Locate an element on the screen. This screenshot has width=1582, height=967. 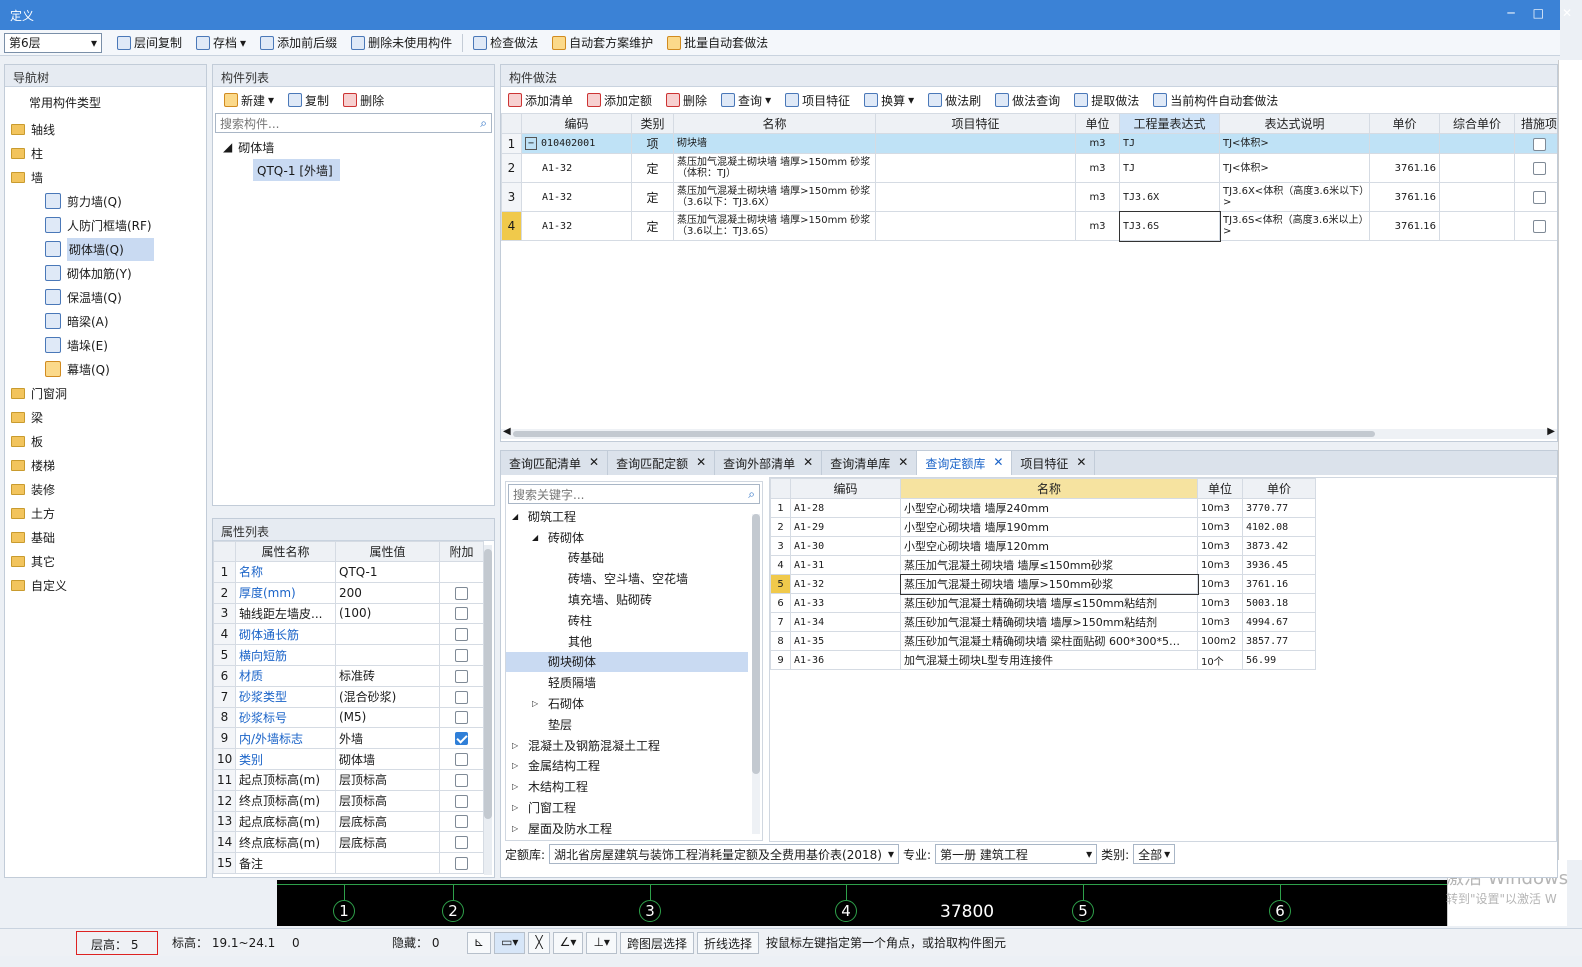
nav-item: 人防门框墙(RF) is located at coordinates (105, 225).